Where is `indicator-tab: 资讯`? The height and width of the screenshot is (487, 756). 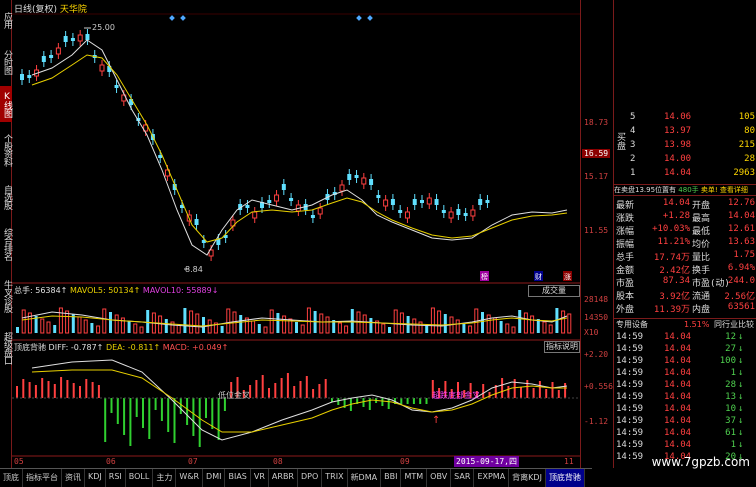 indicator-tab: 资讯 is located at coordinates (73, 478).